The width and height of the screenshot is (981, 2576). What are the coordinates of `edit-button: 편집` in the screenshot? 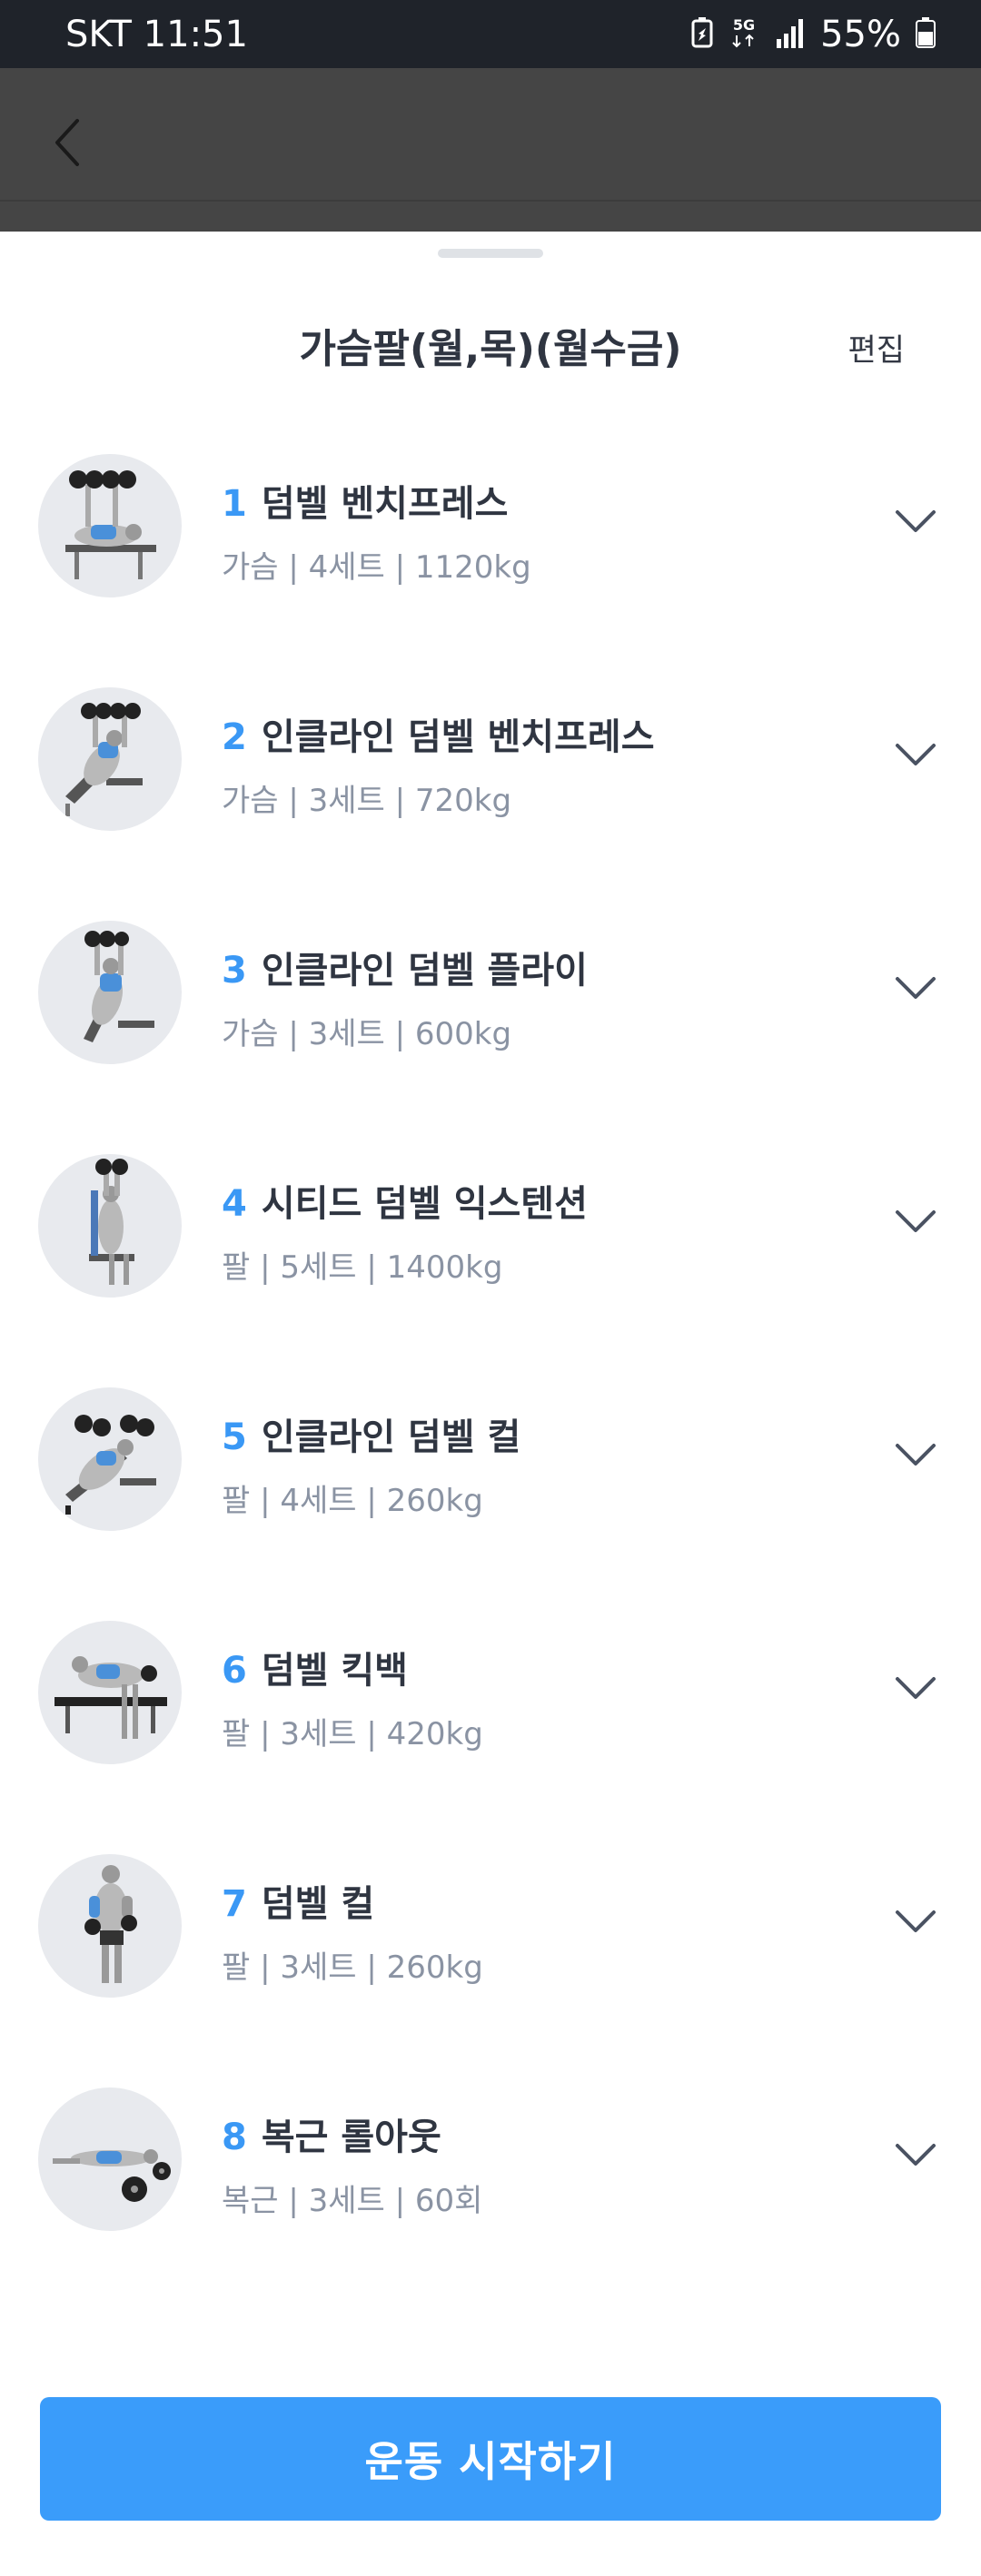 It's located at (876, 350).